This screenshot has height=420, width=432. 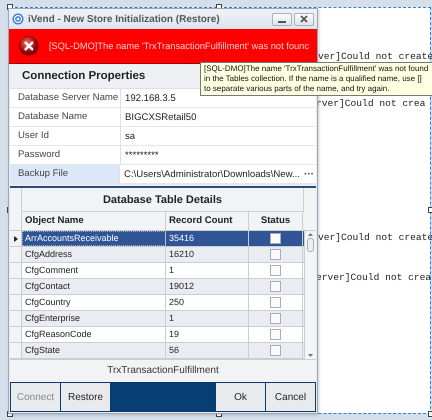 What do you see at coordinates (310, 234) in the screenshot?
I see `scroll-up-icon` at bounding box center [310, 234].